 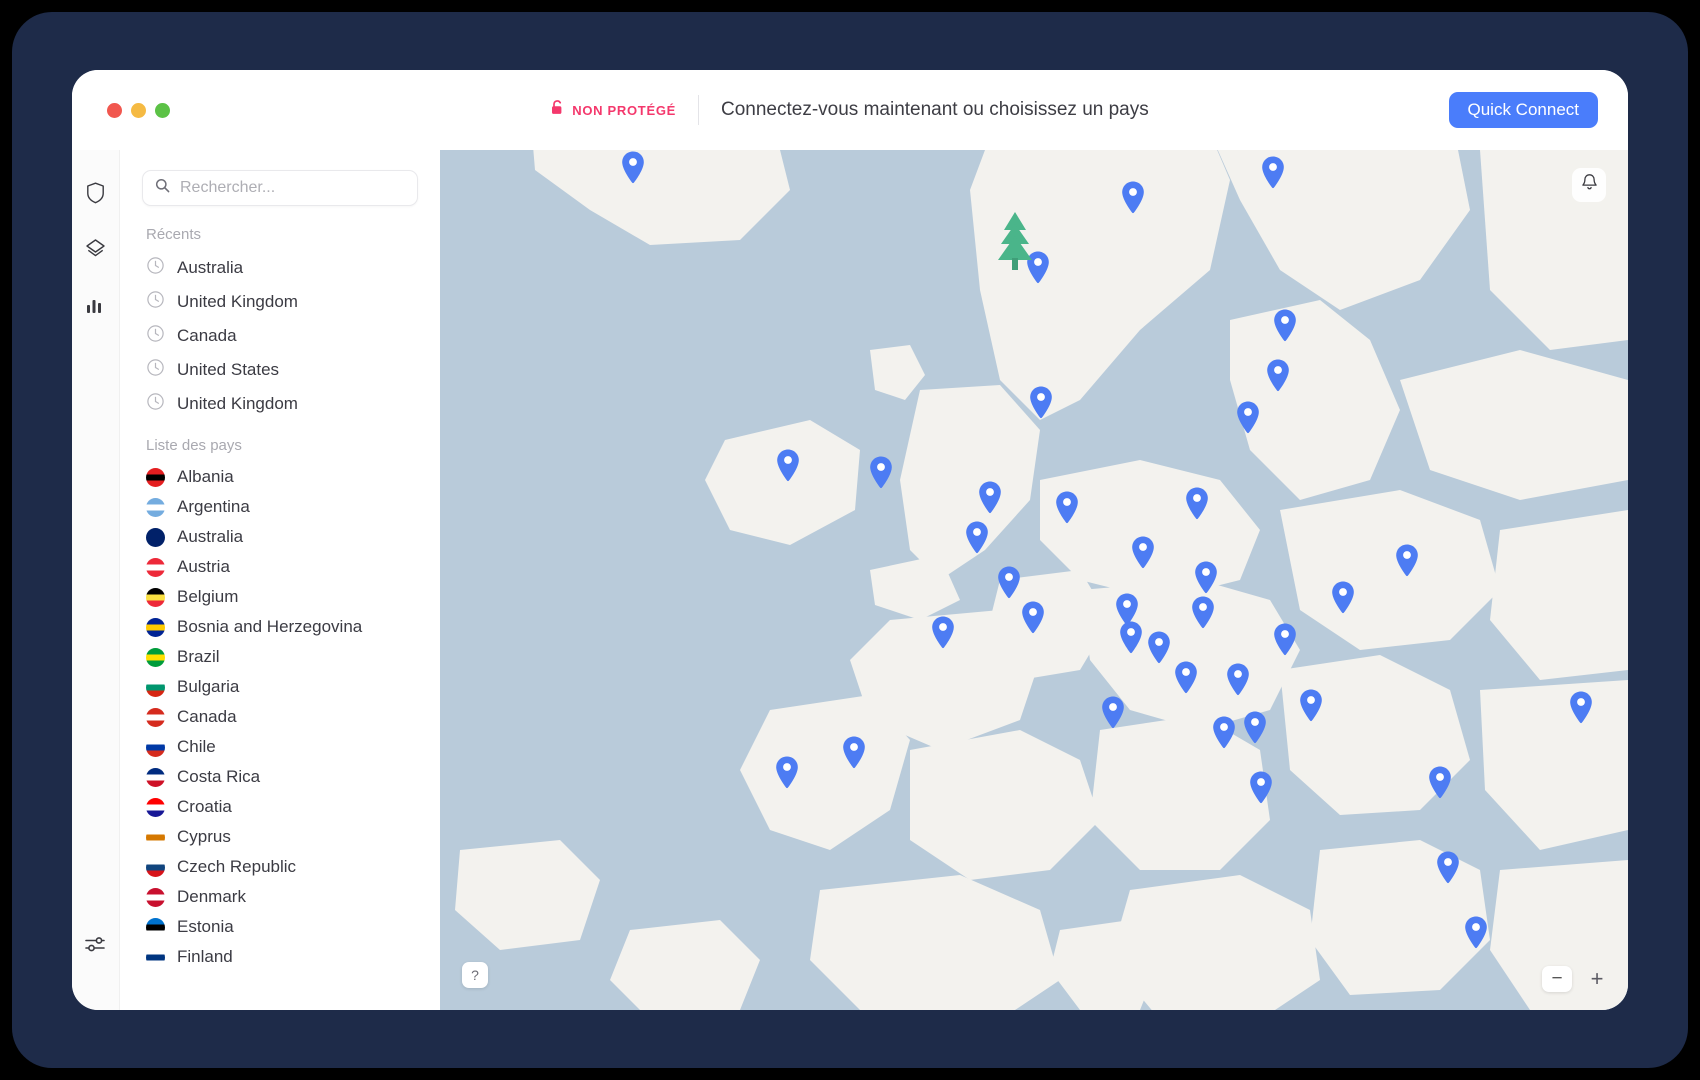 What do you see at coordinates (1597, 979) in the screenshot?
I see `zoom-in-button: +` at bounding box center [1597, 979].